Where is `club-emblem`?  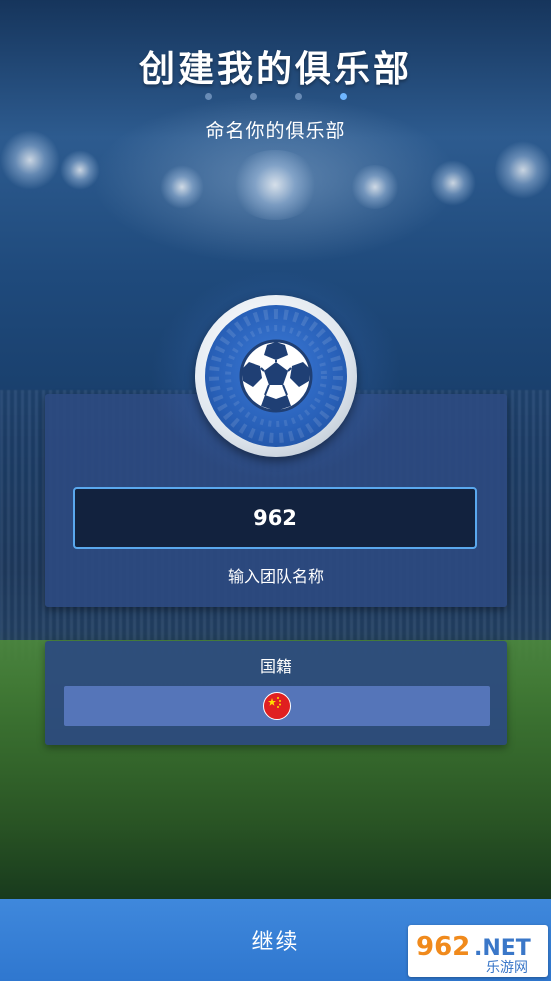
club-emblem is located at coordinates (276, 376).